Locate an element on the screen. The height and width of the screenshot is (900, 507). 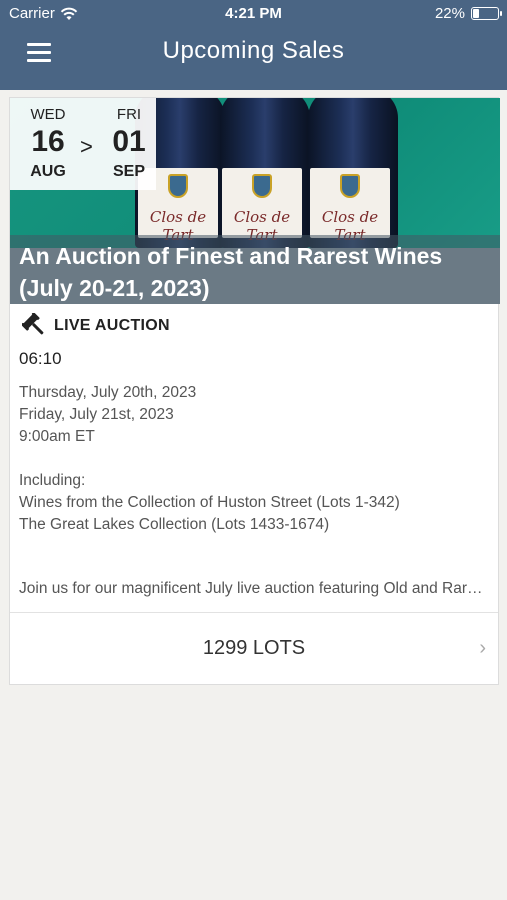
view-lots-button: 1299 LOTS › is located at coordinates (254, 649).